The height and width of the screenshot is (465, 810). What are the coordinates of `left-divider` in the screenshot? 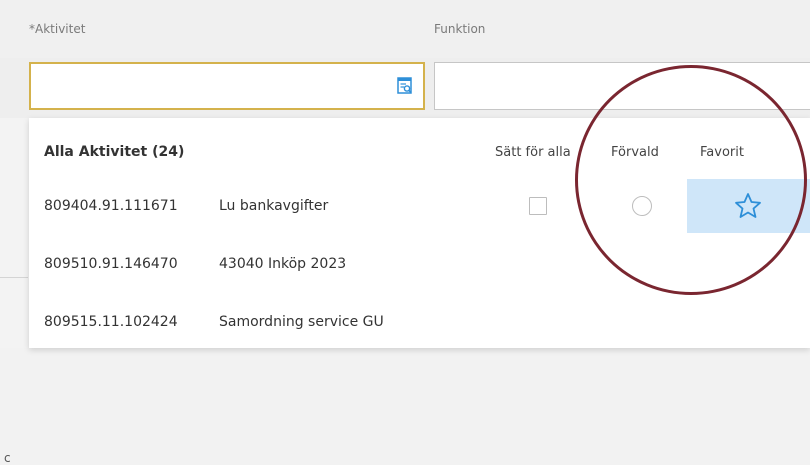 It's located at (14, 277).